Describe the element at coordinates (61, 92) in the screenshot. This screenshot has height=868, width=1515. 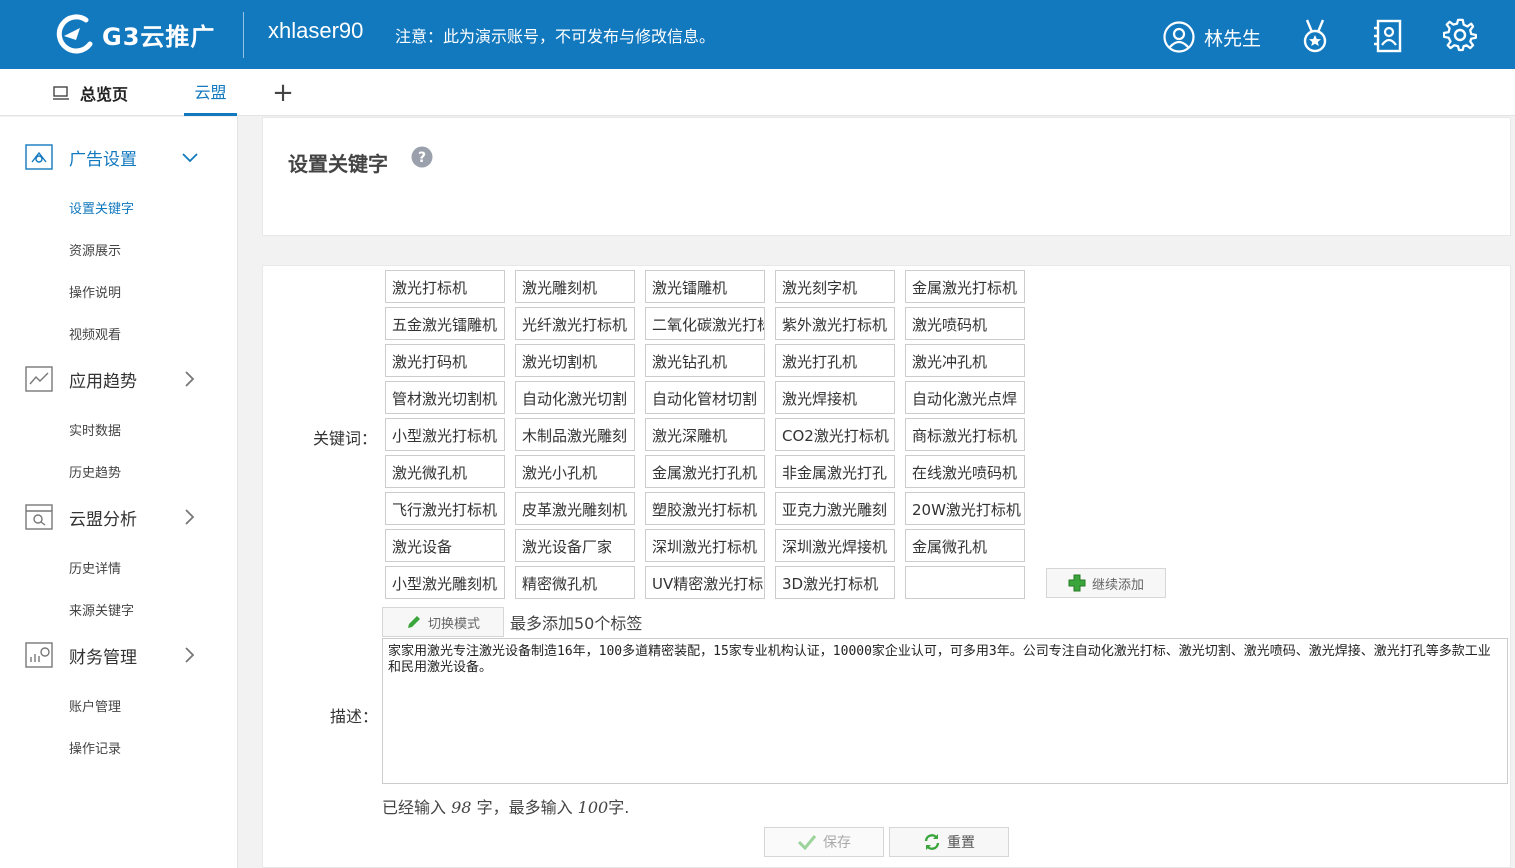
I see `monitor-icon` at that location.